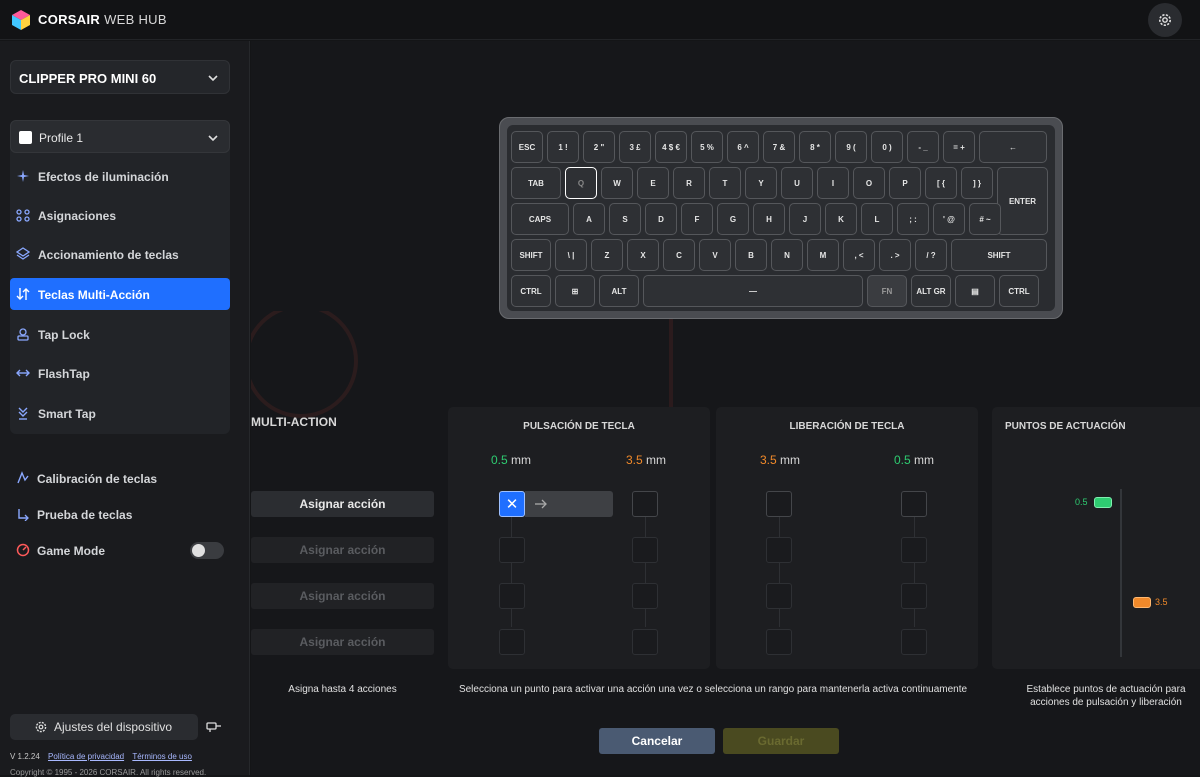  What do you see at coordinates (877, 219) in the screenshot?
I see `key-l: L` at bounding box center [877, 219].